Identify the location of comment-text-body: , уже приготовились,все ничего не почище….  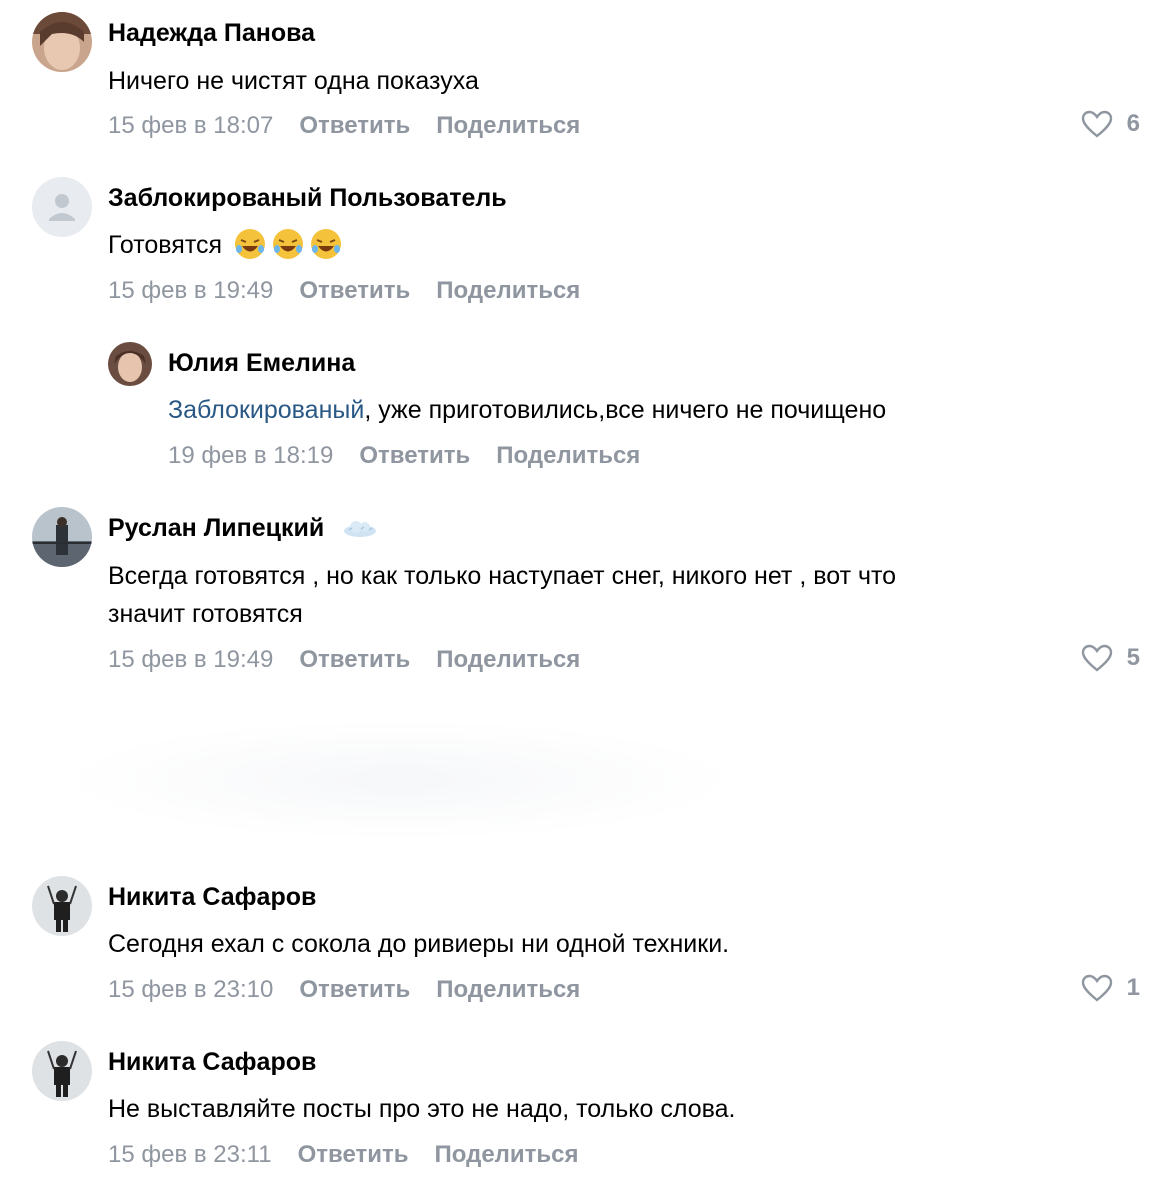
(625, 410).